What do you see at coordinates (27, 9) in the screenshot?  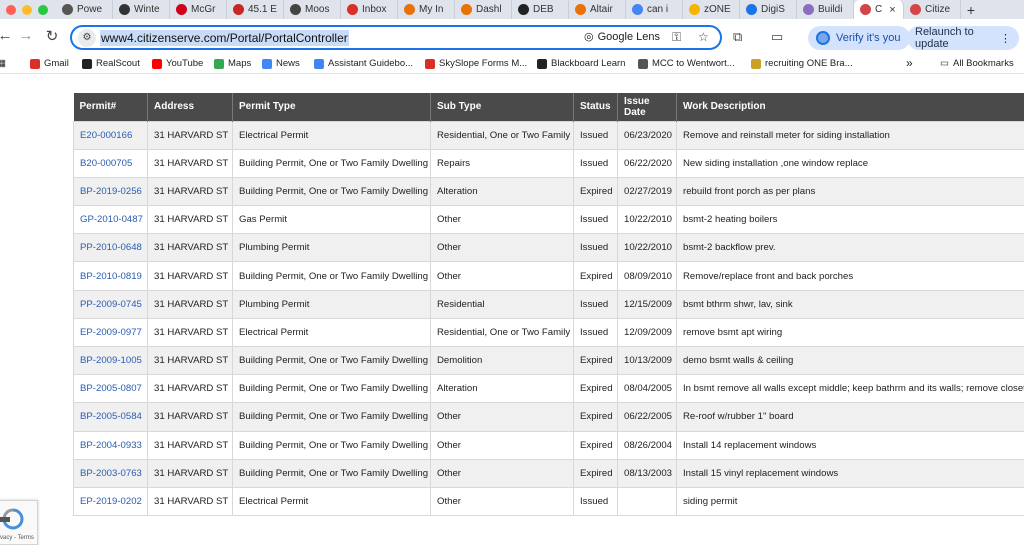 I see `minimize-window-icon` at bounding box center [27, 9].